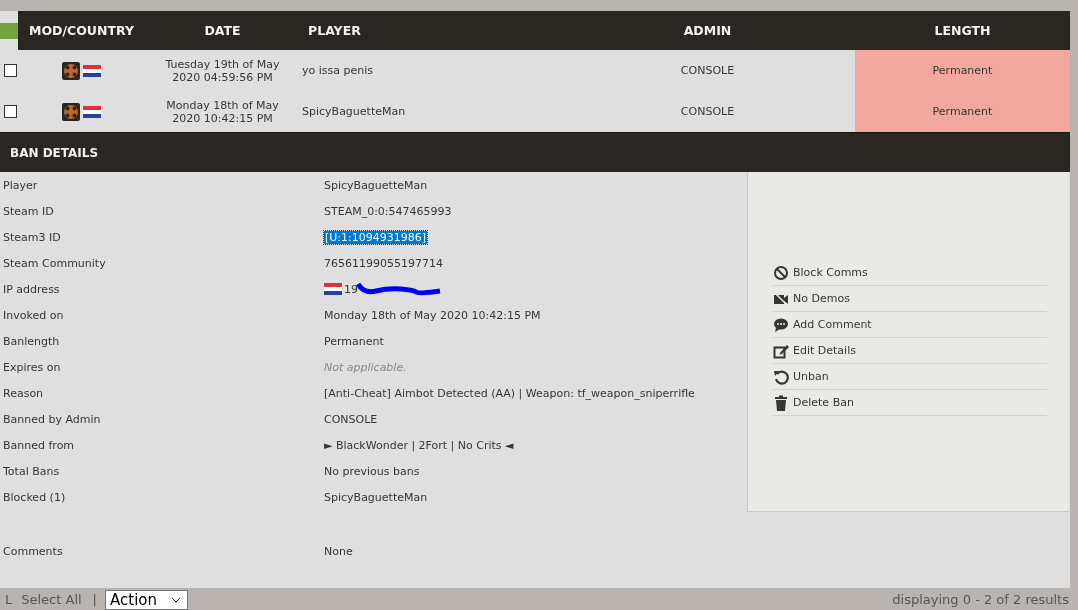 Image resolution: width=1078 pixels, height=610 pixels. What do you see at coordinates (962, 30) in the screenshot?
I see `column-header: LENGTH` at bounding box center [962, 30].